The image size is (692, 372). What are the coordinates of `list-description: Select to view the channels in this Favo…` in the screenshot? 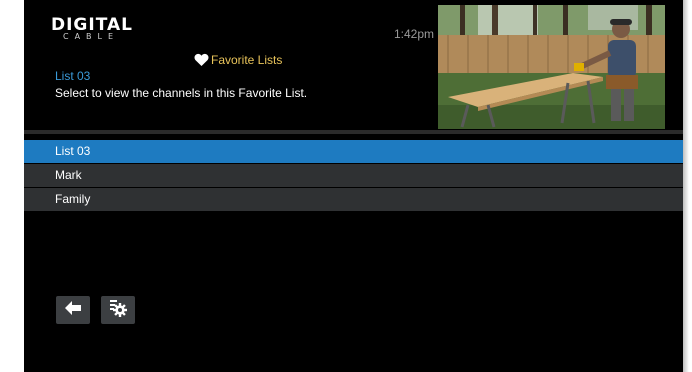 It's located at (181, 93).